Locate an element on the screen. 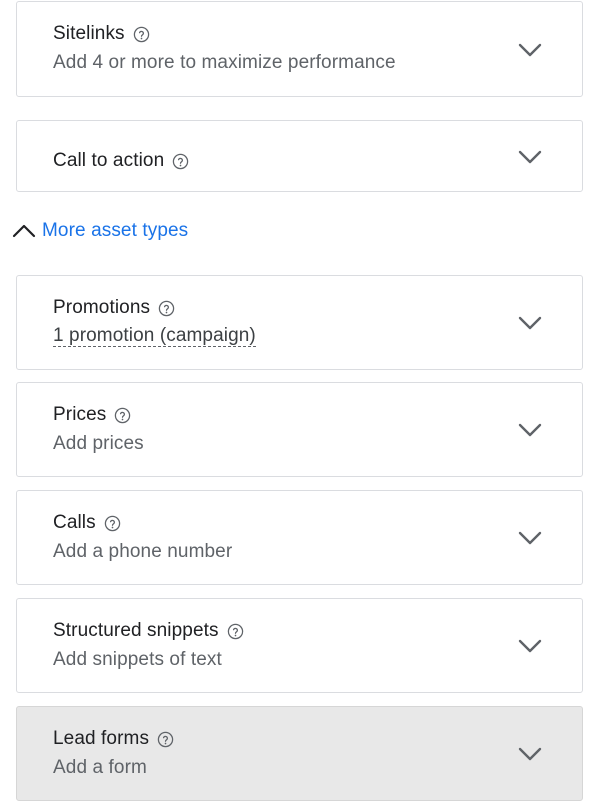 This screenshot has width=600, height=807. sitelinks-title: Sitelinks is located at coordinates (89, 33).